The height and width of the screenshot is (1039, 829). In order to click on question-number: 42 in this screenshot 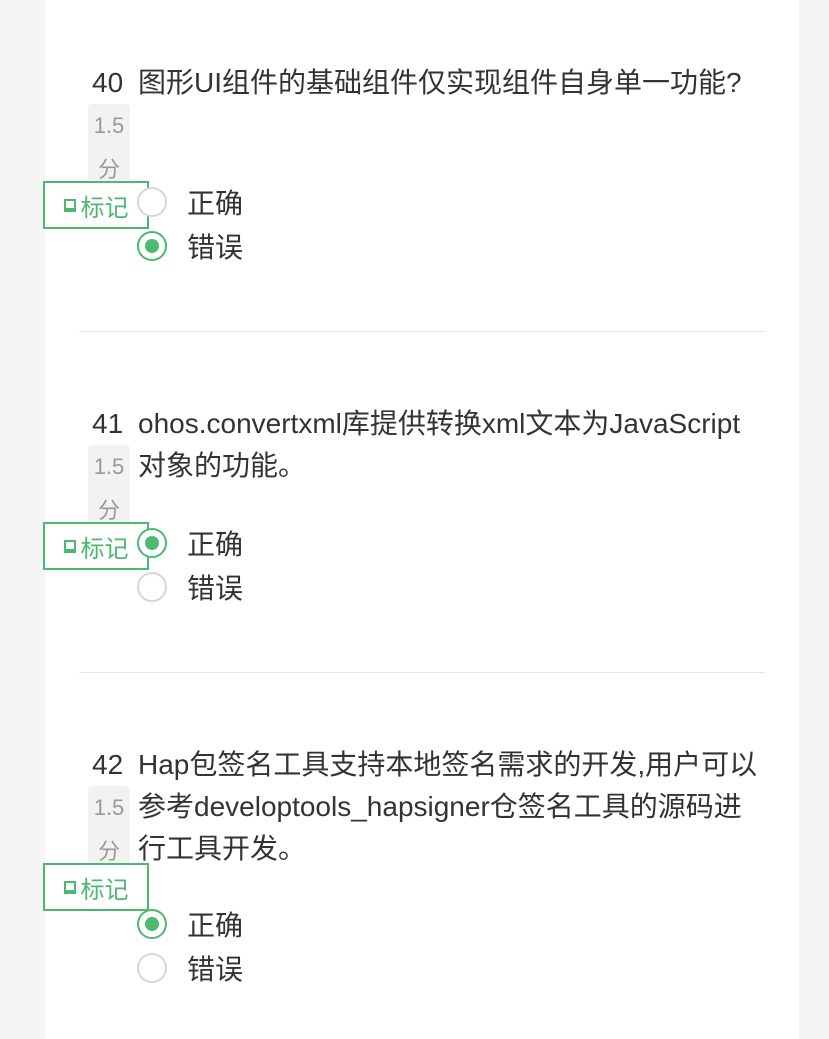, I will do `click(108, 764)`.